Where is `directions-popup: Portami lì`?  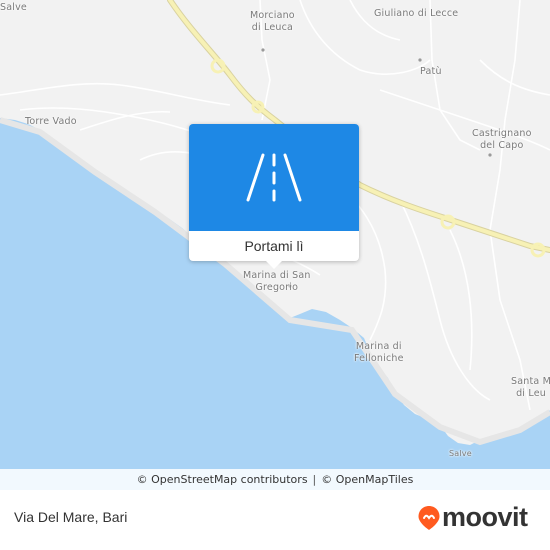 directions-popup: Portami lì is located at coordinates (274, 196).